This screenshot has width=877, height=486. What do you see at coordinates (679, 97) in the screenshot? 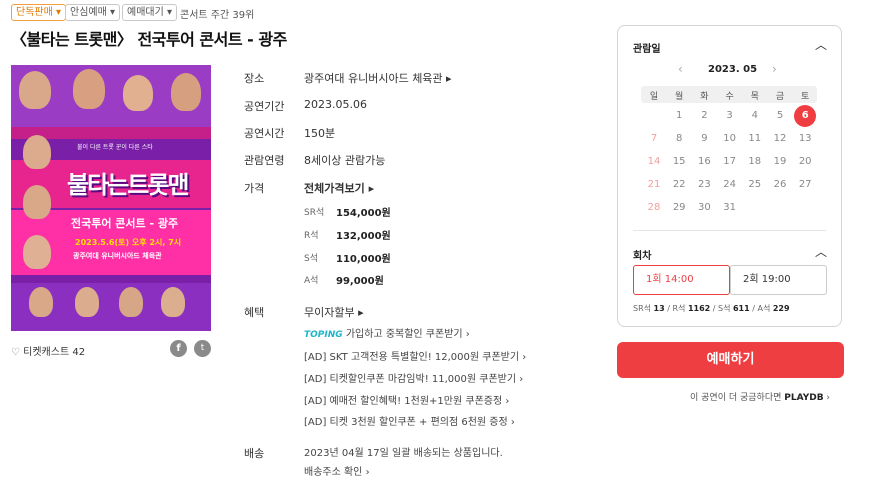
I see `weekday-1: 월` at bounding box center [679, 97].